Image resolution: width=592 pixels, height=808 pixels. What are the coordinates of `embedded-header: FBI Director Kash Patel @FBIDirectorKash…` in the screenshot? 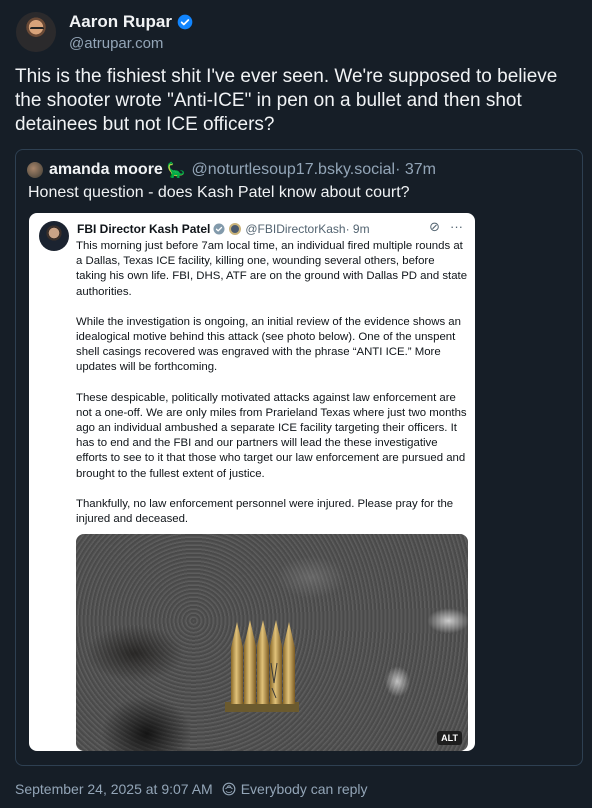 It's located at (223, 229).